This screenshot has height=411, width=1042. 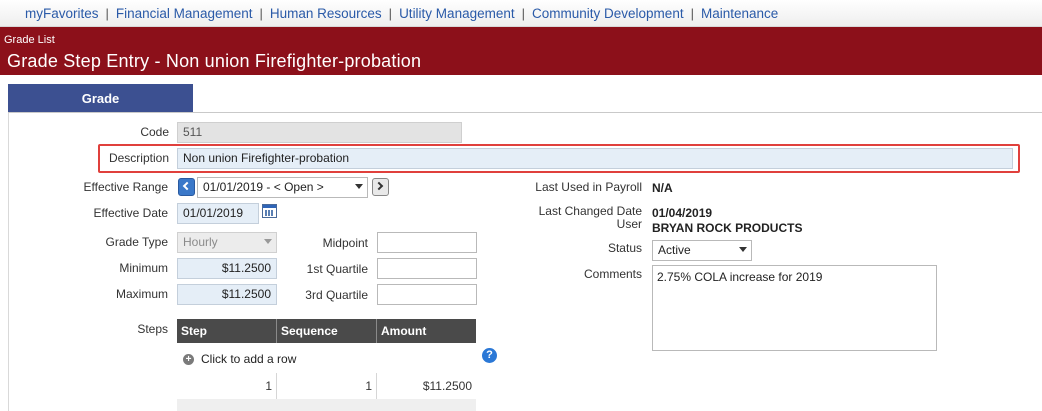 What do you see at coordinates (218, 213) in the screenshot?
I see `effective-date-input: 01/01/2019` at bounding box center [218, 213].